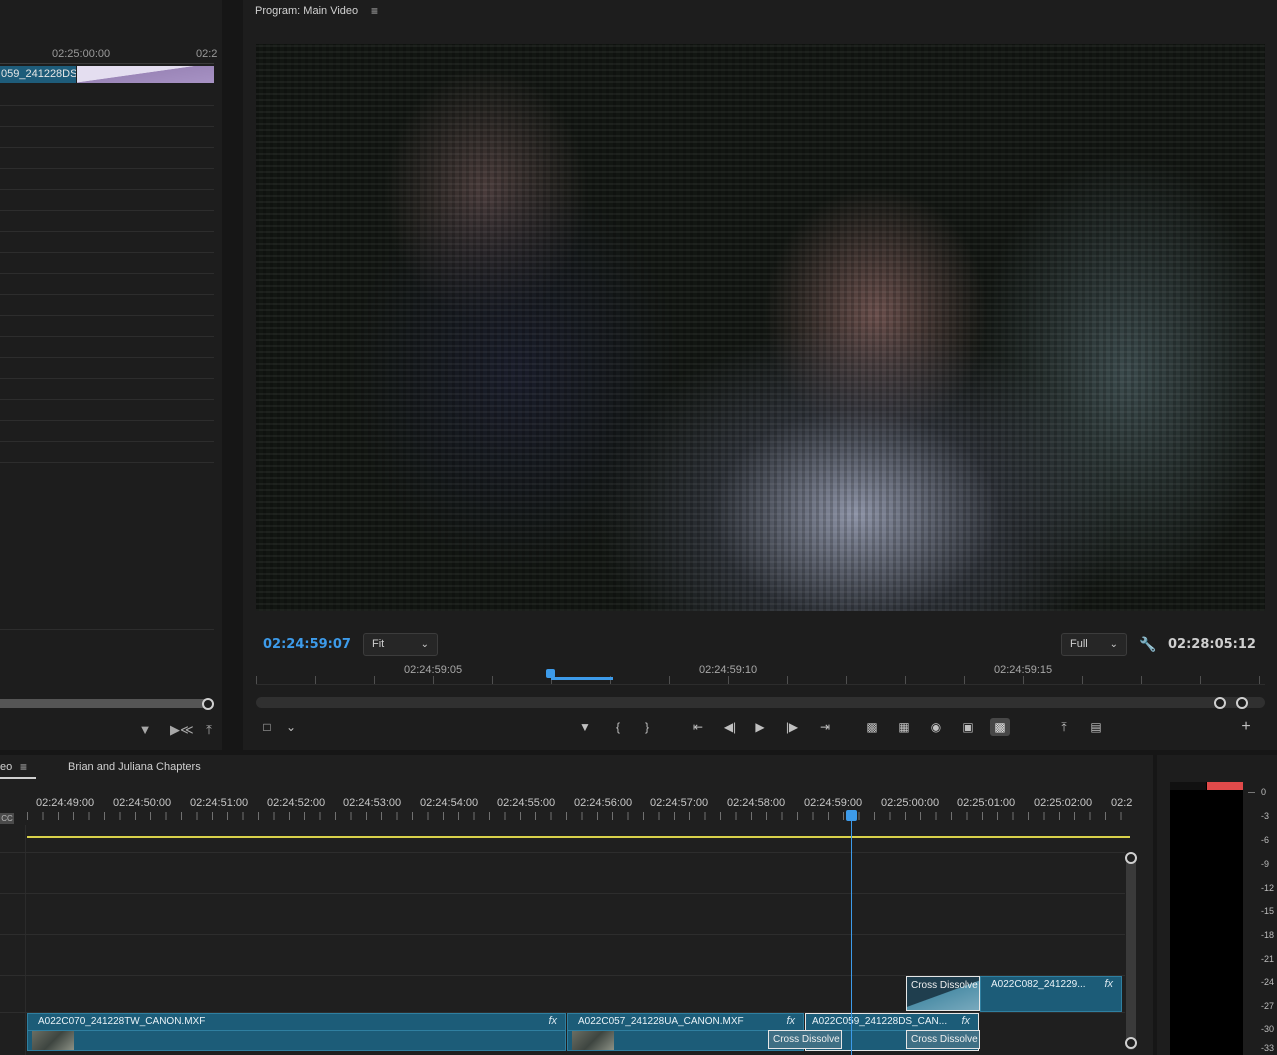 This screenshot has width=1277, height=1055. What do you see at coordinates (1268, 911) in the screenshot?
I see `db-label: -15` at bounding box center [1268, 911].